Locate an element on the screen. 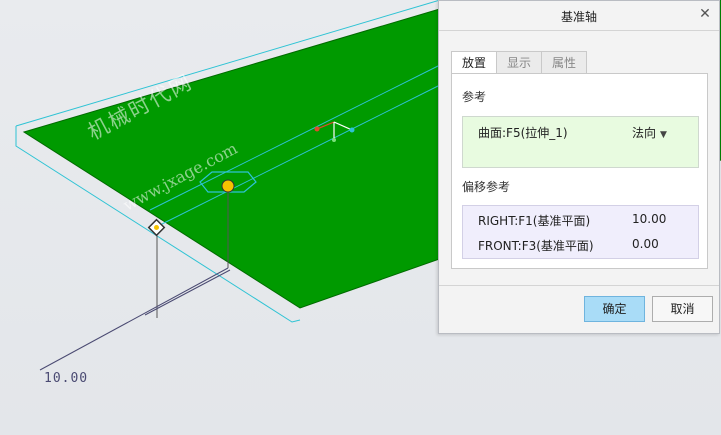 Image resolution: width=721 pixels, height=435 pixels. footer-divider is located at coordinates (579, 285).